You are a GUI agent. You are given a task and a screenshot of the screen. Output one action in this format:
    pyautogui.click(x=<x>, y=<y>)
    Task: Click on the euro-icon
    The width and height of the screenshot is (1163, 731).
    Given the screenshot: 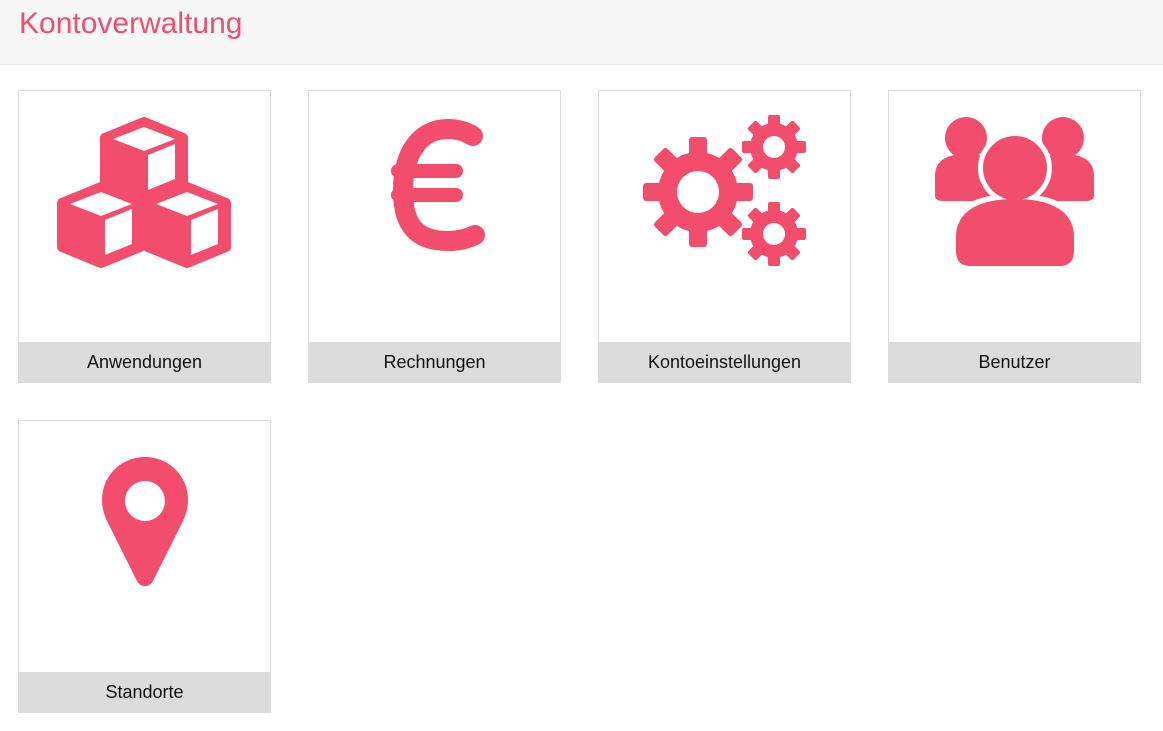 What is the action you would take?
    pyautogui.click(x=434, y=216)
    